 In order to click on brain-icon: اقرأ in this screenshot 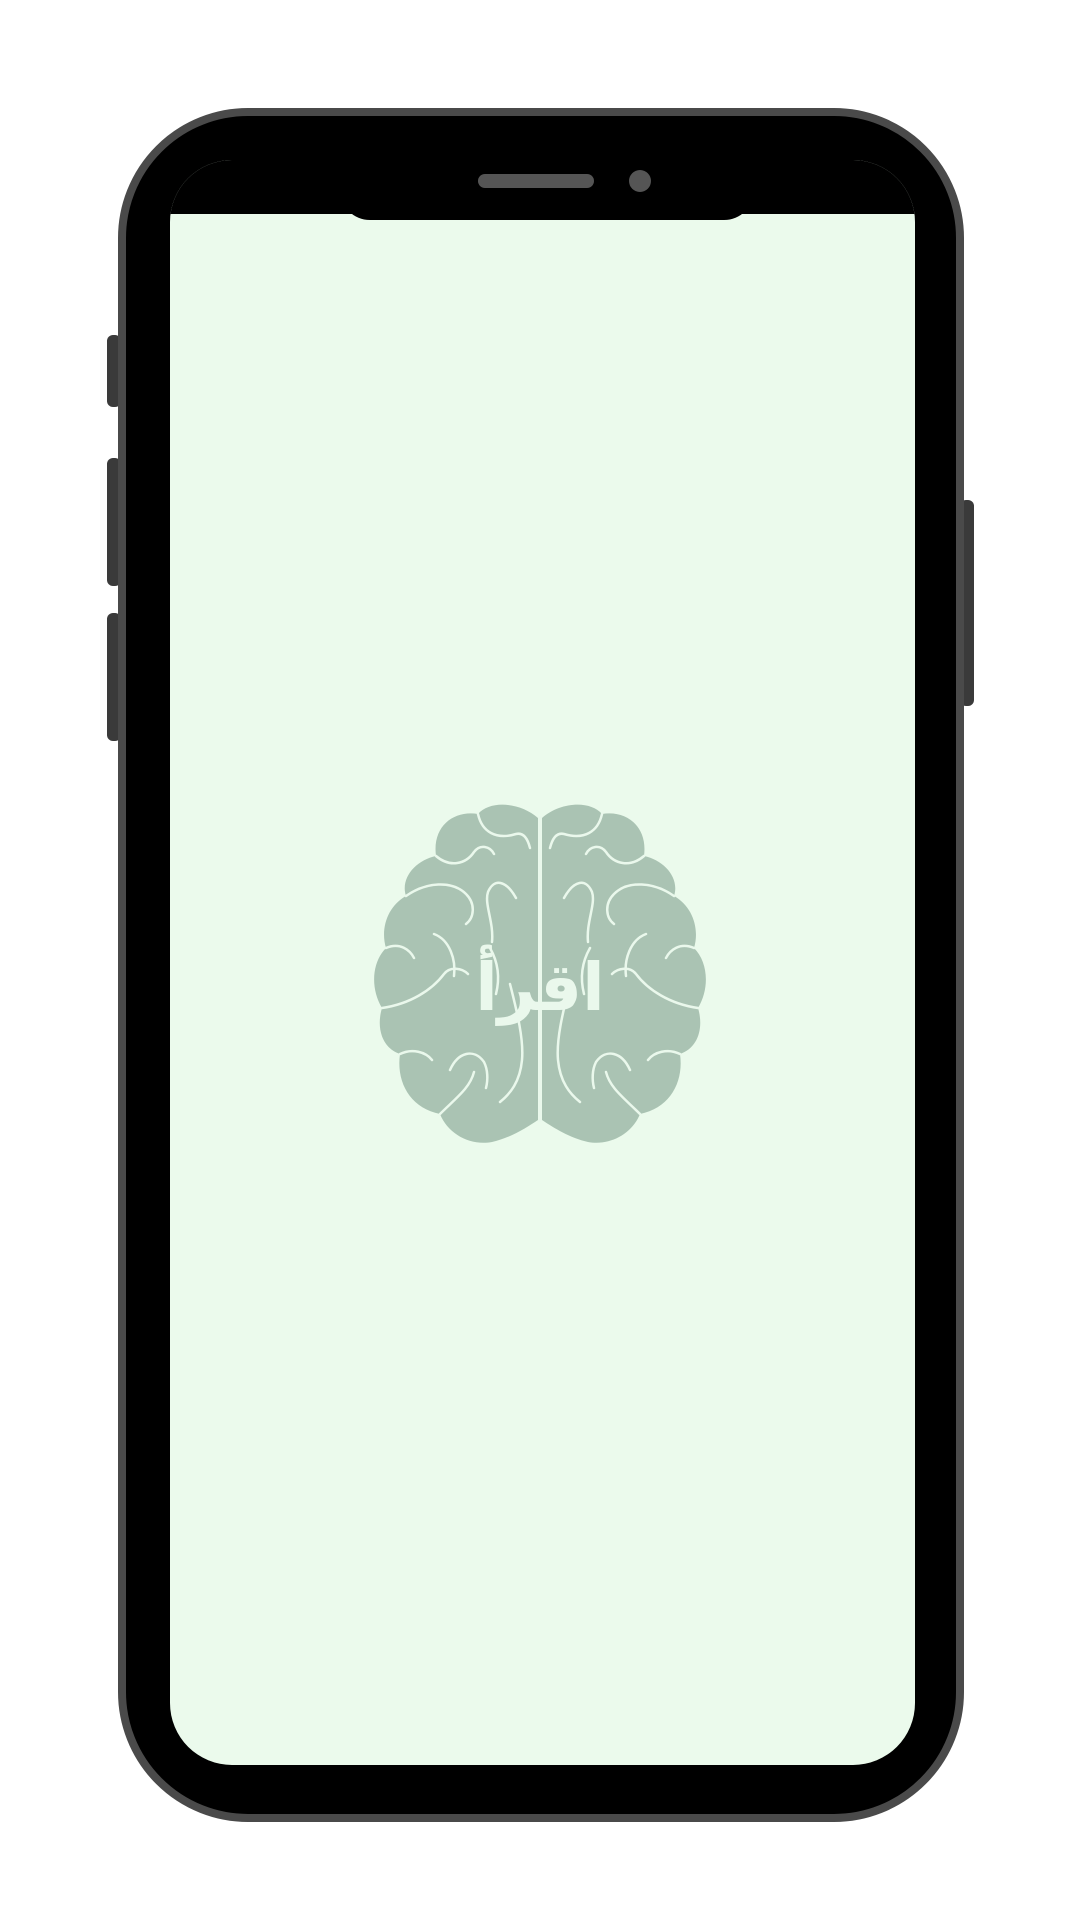, I will do `click(540, 973)`.